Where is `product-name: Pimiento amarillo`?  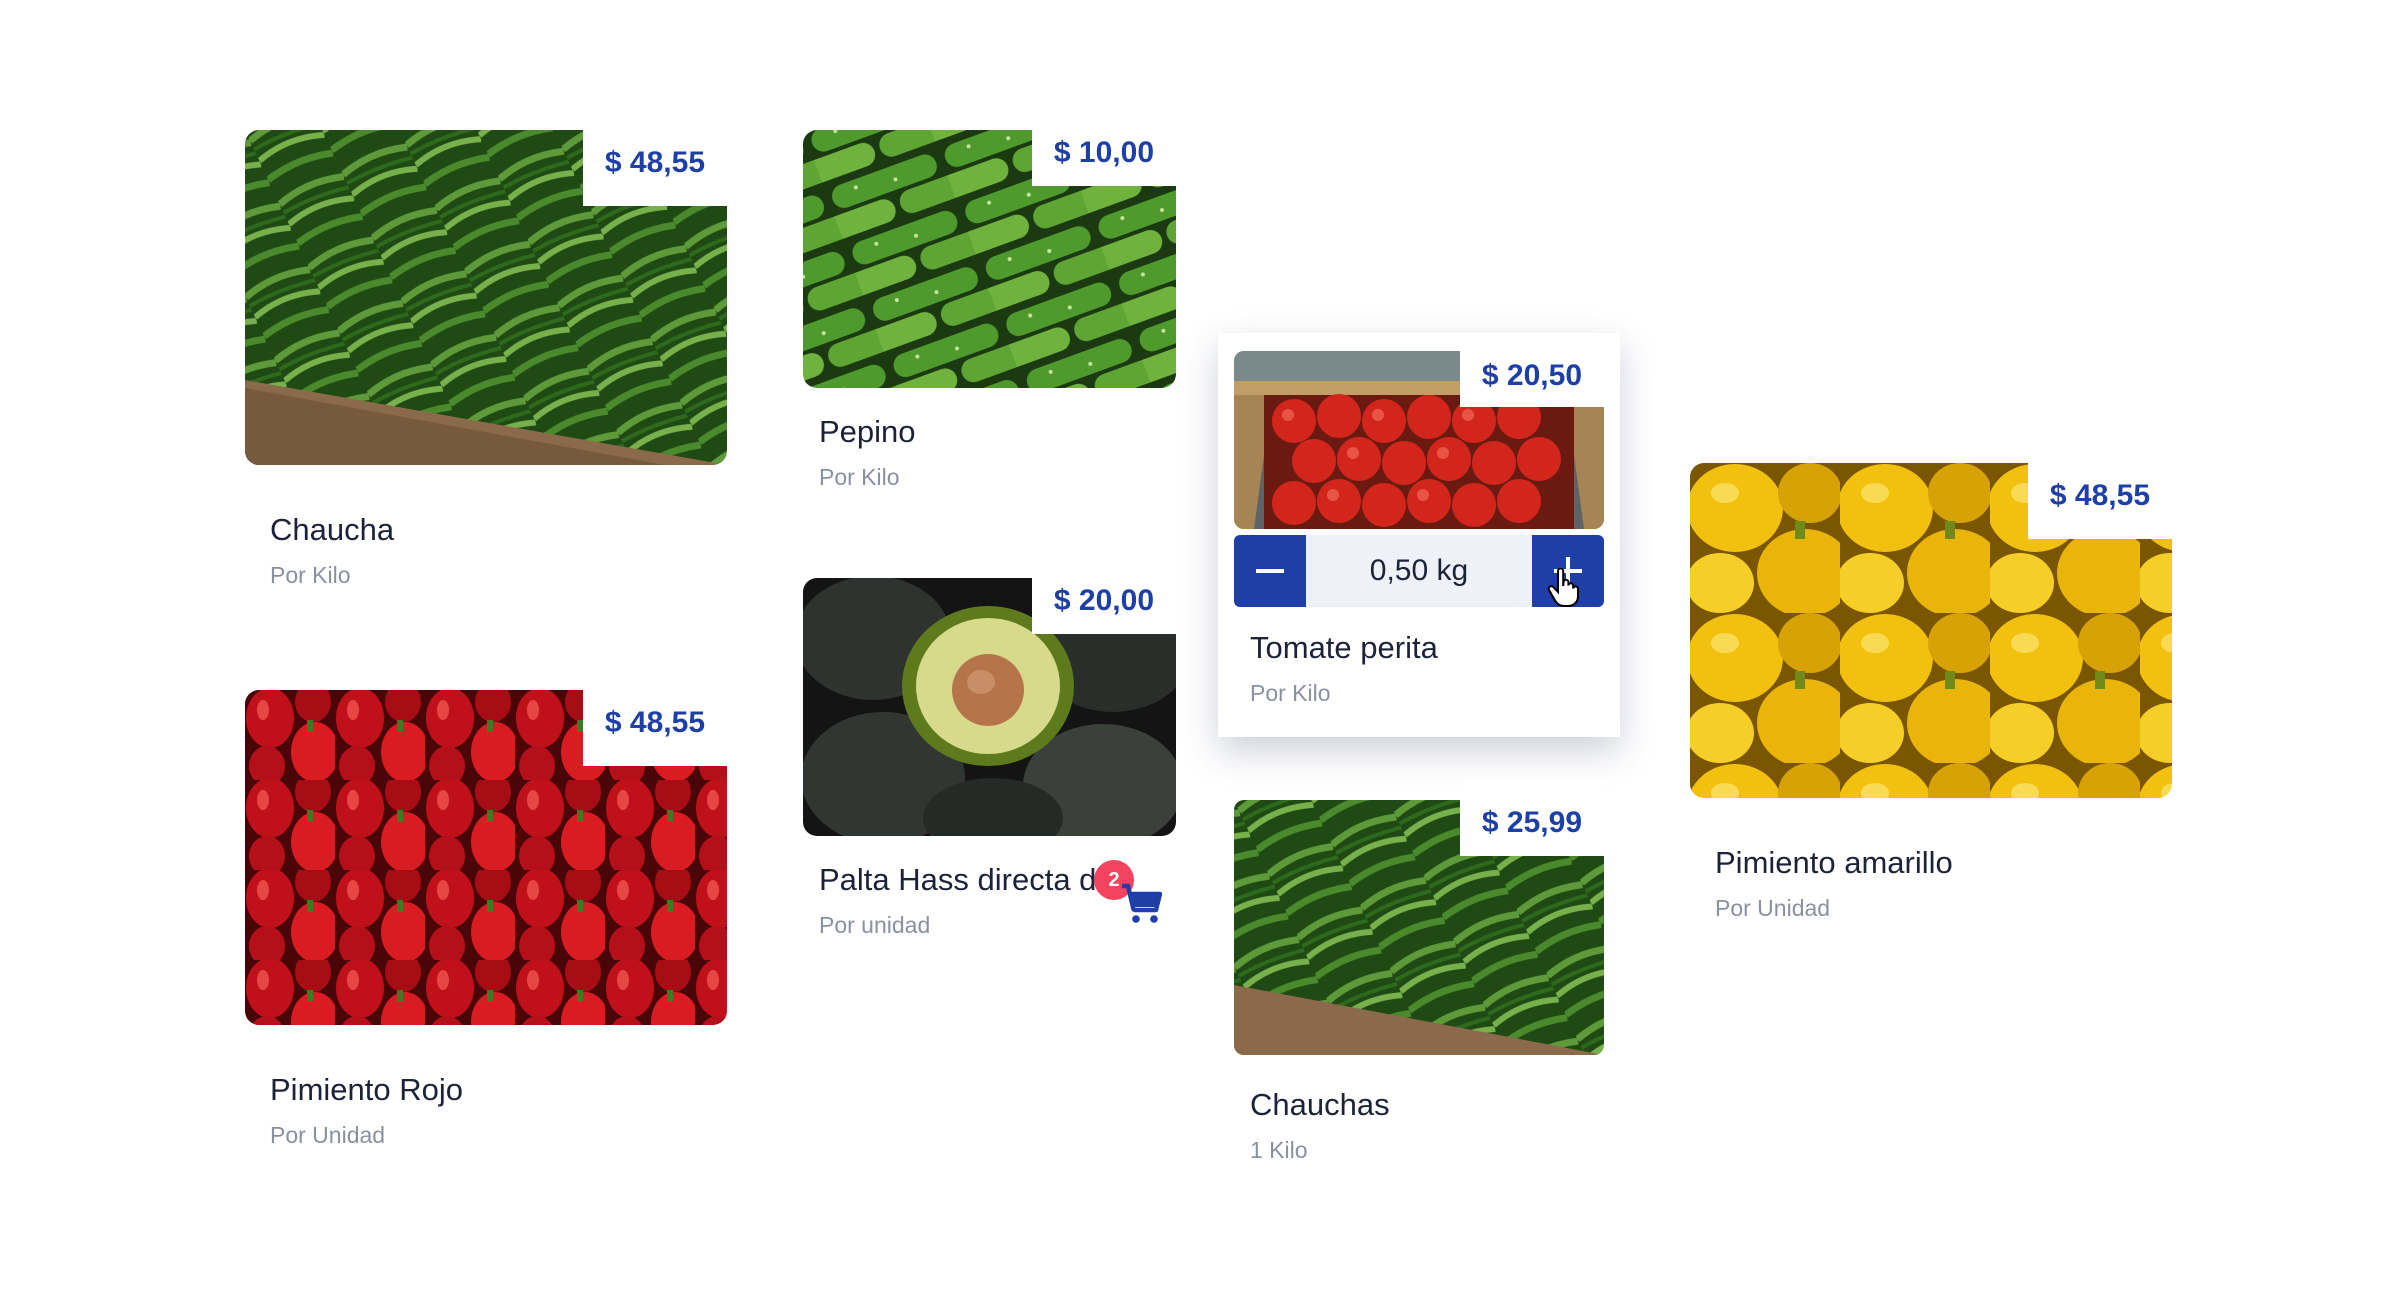 product-name: Pimiento amarillo is located at coordinates (1834, 862).